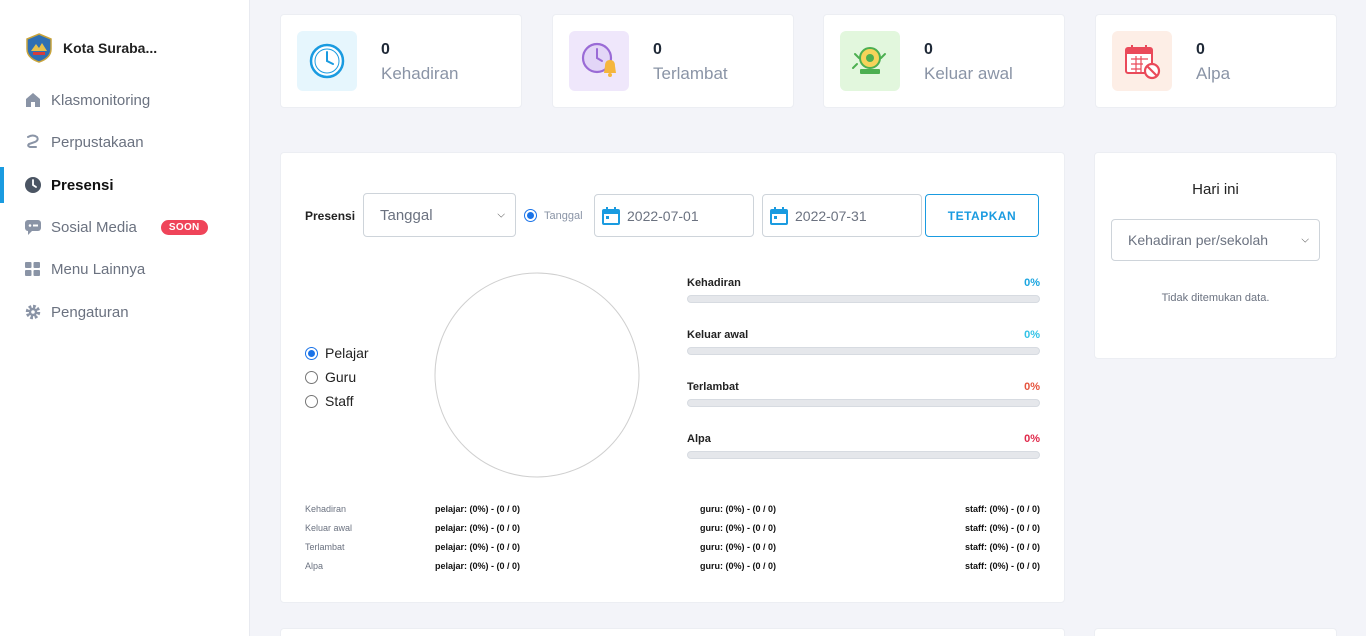 This screenshot has height=636, width=1366. Describe the element at coordinates (98, 269) in the screenshot. I see `sidebar-item-label: Menu Lainnya` at that location.